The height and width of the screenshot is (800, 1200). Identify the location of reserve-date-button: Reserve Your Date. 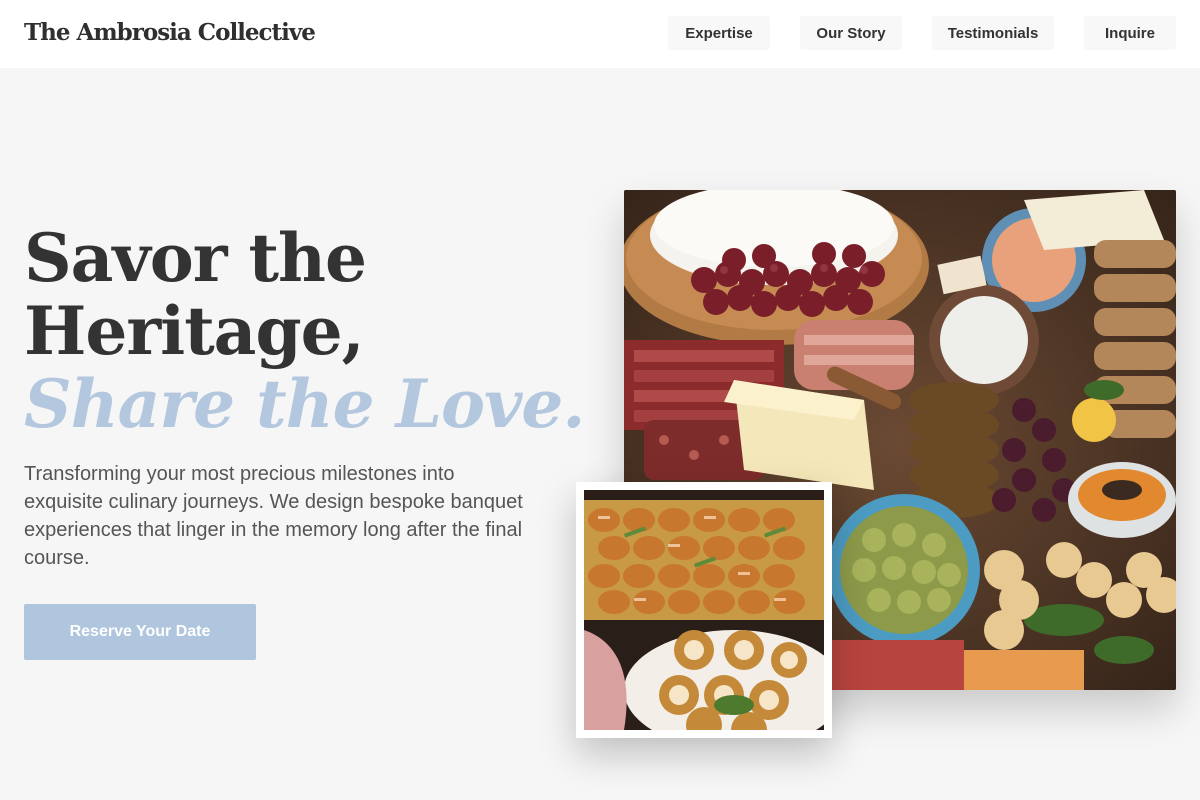
(140, 632).